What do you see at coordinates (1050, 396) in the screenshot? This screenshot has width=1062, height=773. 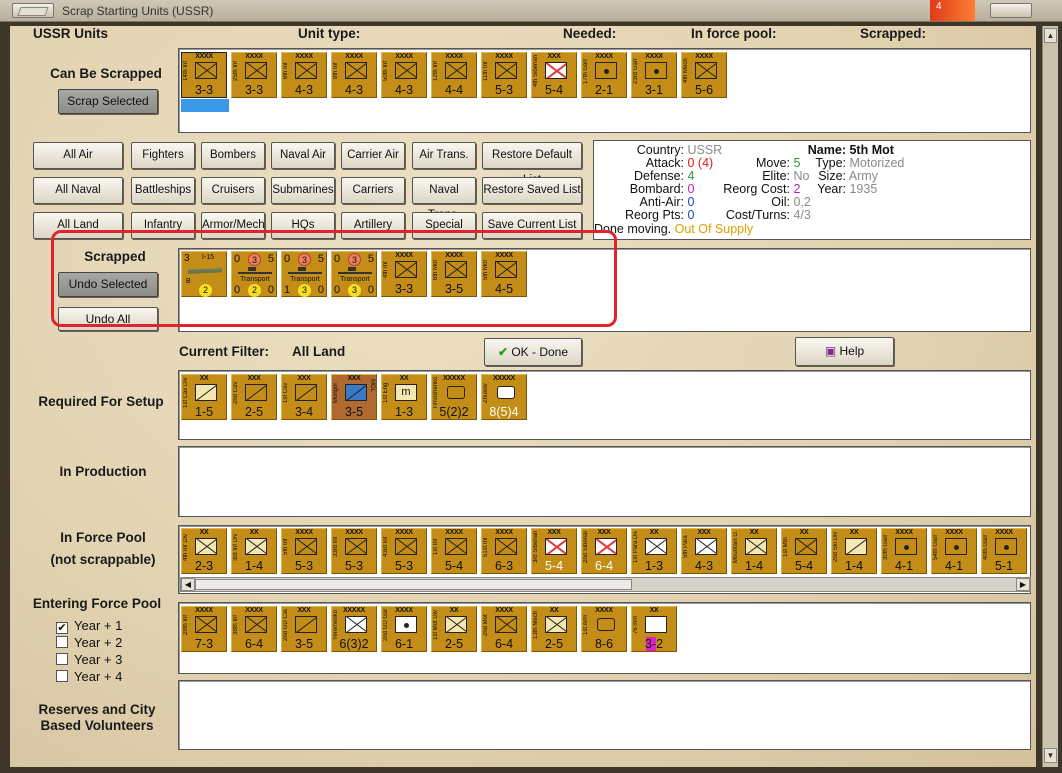 I see `vertical-scrollbar: ▲ ▼` at bounding box center [1050, 396].